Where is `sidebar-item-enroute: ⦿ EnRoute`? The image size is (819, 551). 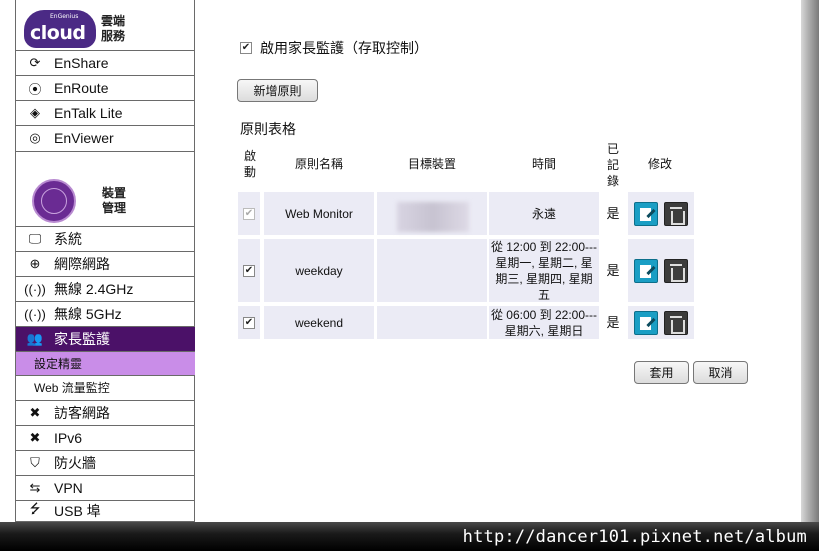 sidebar-item-enroute: ⦿ EnRoute is located at coordinates (105, 87).